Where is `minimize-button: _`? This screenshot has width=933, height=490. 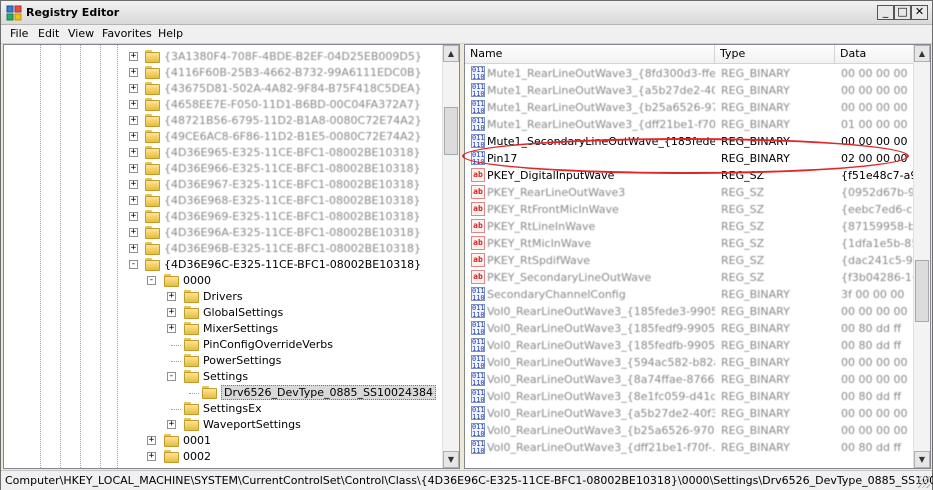 minimize-button: _ is located at coordinates (885, 12).